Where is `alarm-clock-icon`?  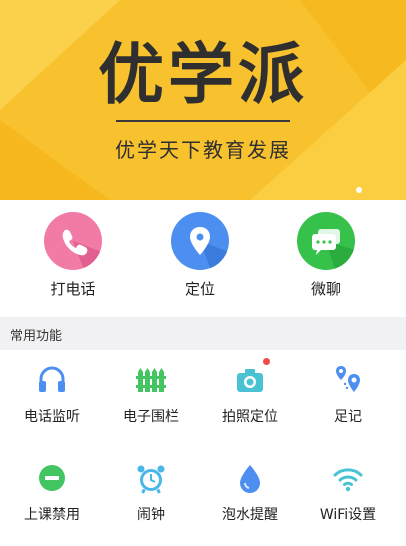 alarm-clock-icon is located at coordinates (151, 478).